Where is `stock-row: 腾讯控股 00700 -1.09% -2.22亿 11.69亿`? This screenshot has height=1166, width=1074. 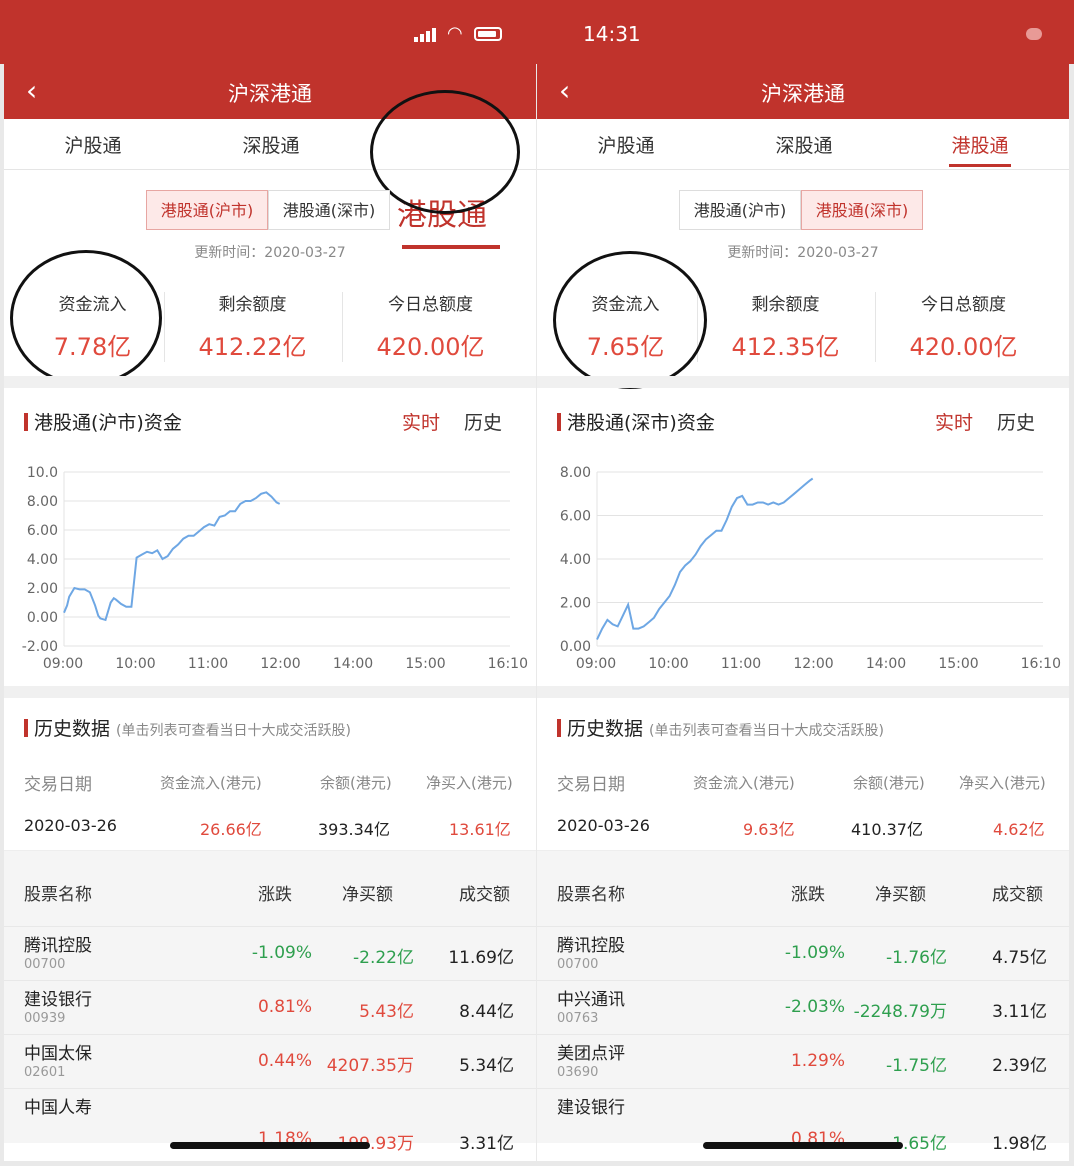 stock-row: 腾讯控股 00700 -1.09% -2.22亿 11.69亿 is located at coordinates (270, 953).